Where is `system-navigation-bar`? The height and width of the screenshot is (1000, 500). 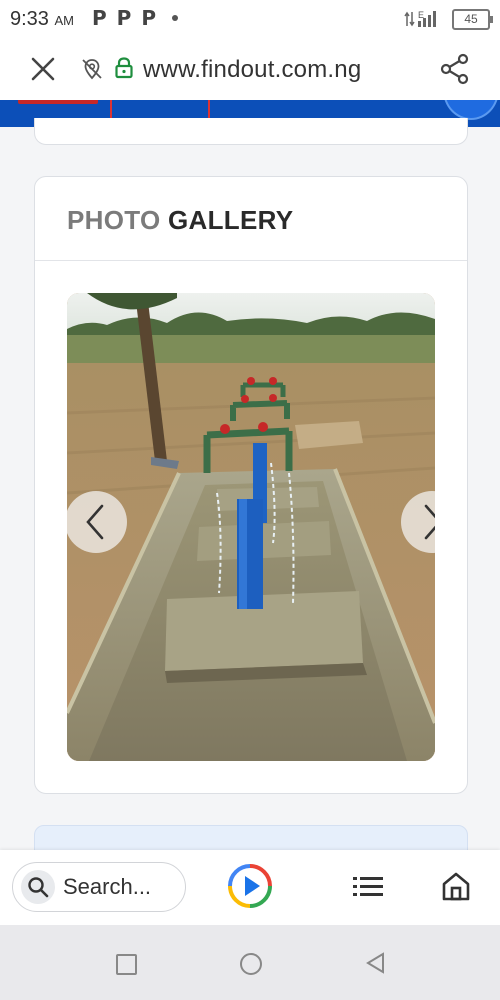 system-navigation-bar is located at coordinates (250, 962).